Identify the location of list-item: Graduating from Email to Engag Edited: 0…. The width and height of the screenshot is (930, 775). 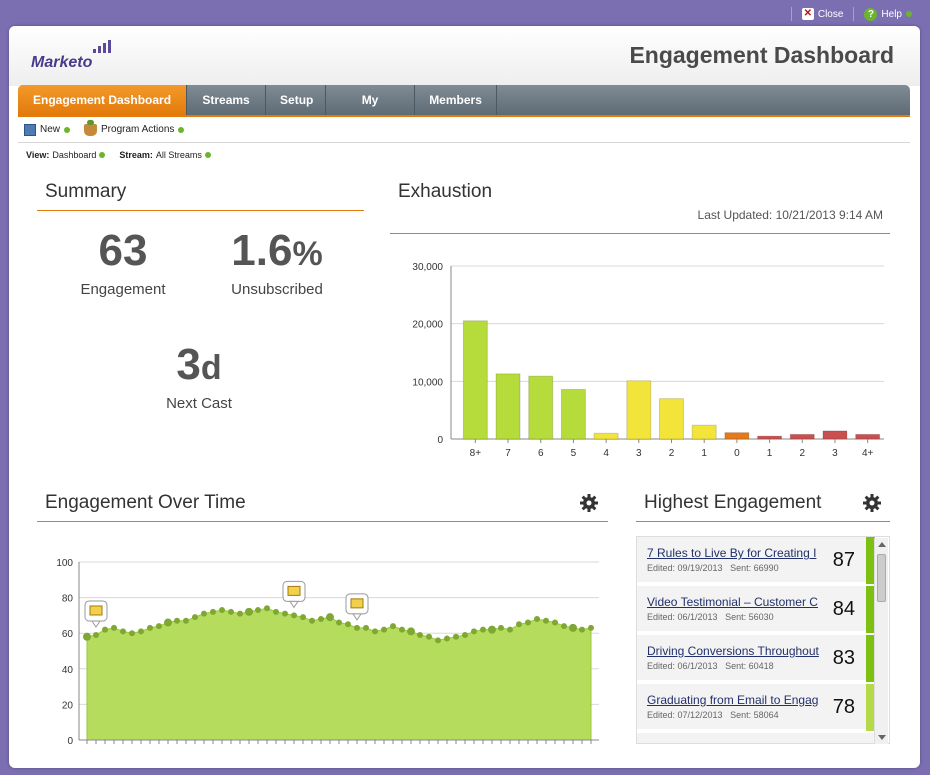
(756, 707).